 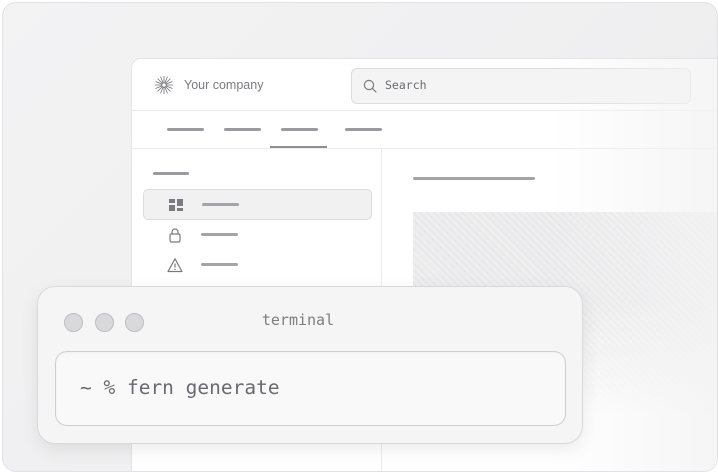 What do you see at coordinates (171, 173) in the screenshot?
I see `sidebar-heading` at bounding box center [171, 173].